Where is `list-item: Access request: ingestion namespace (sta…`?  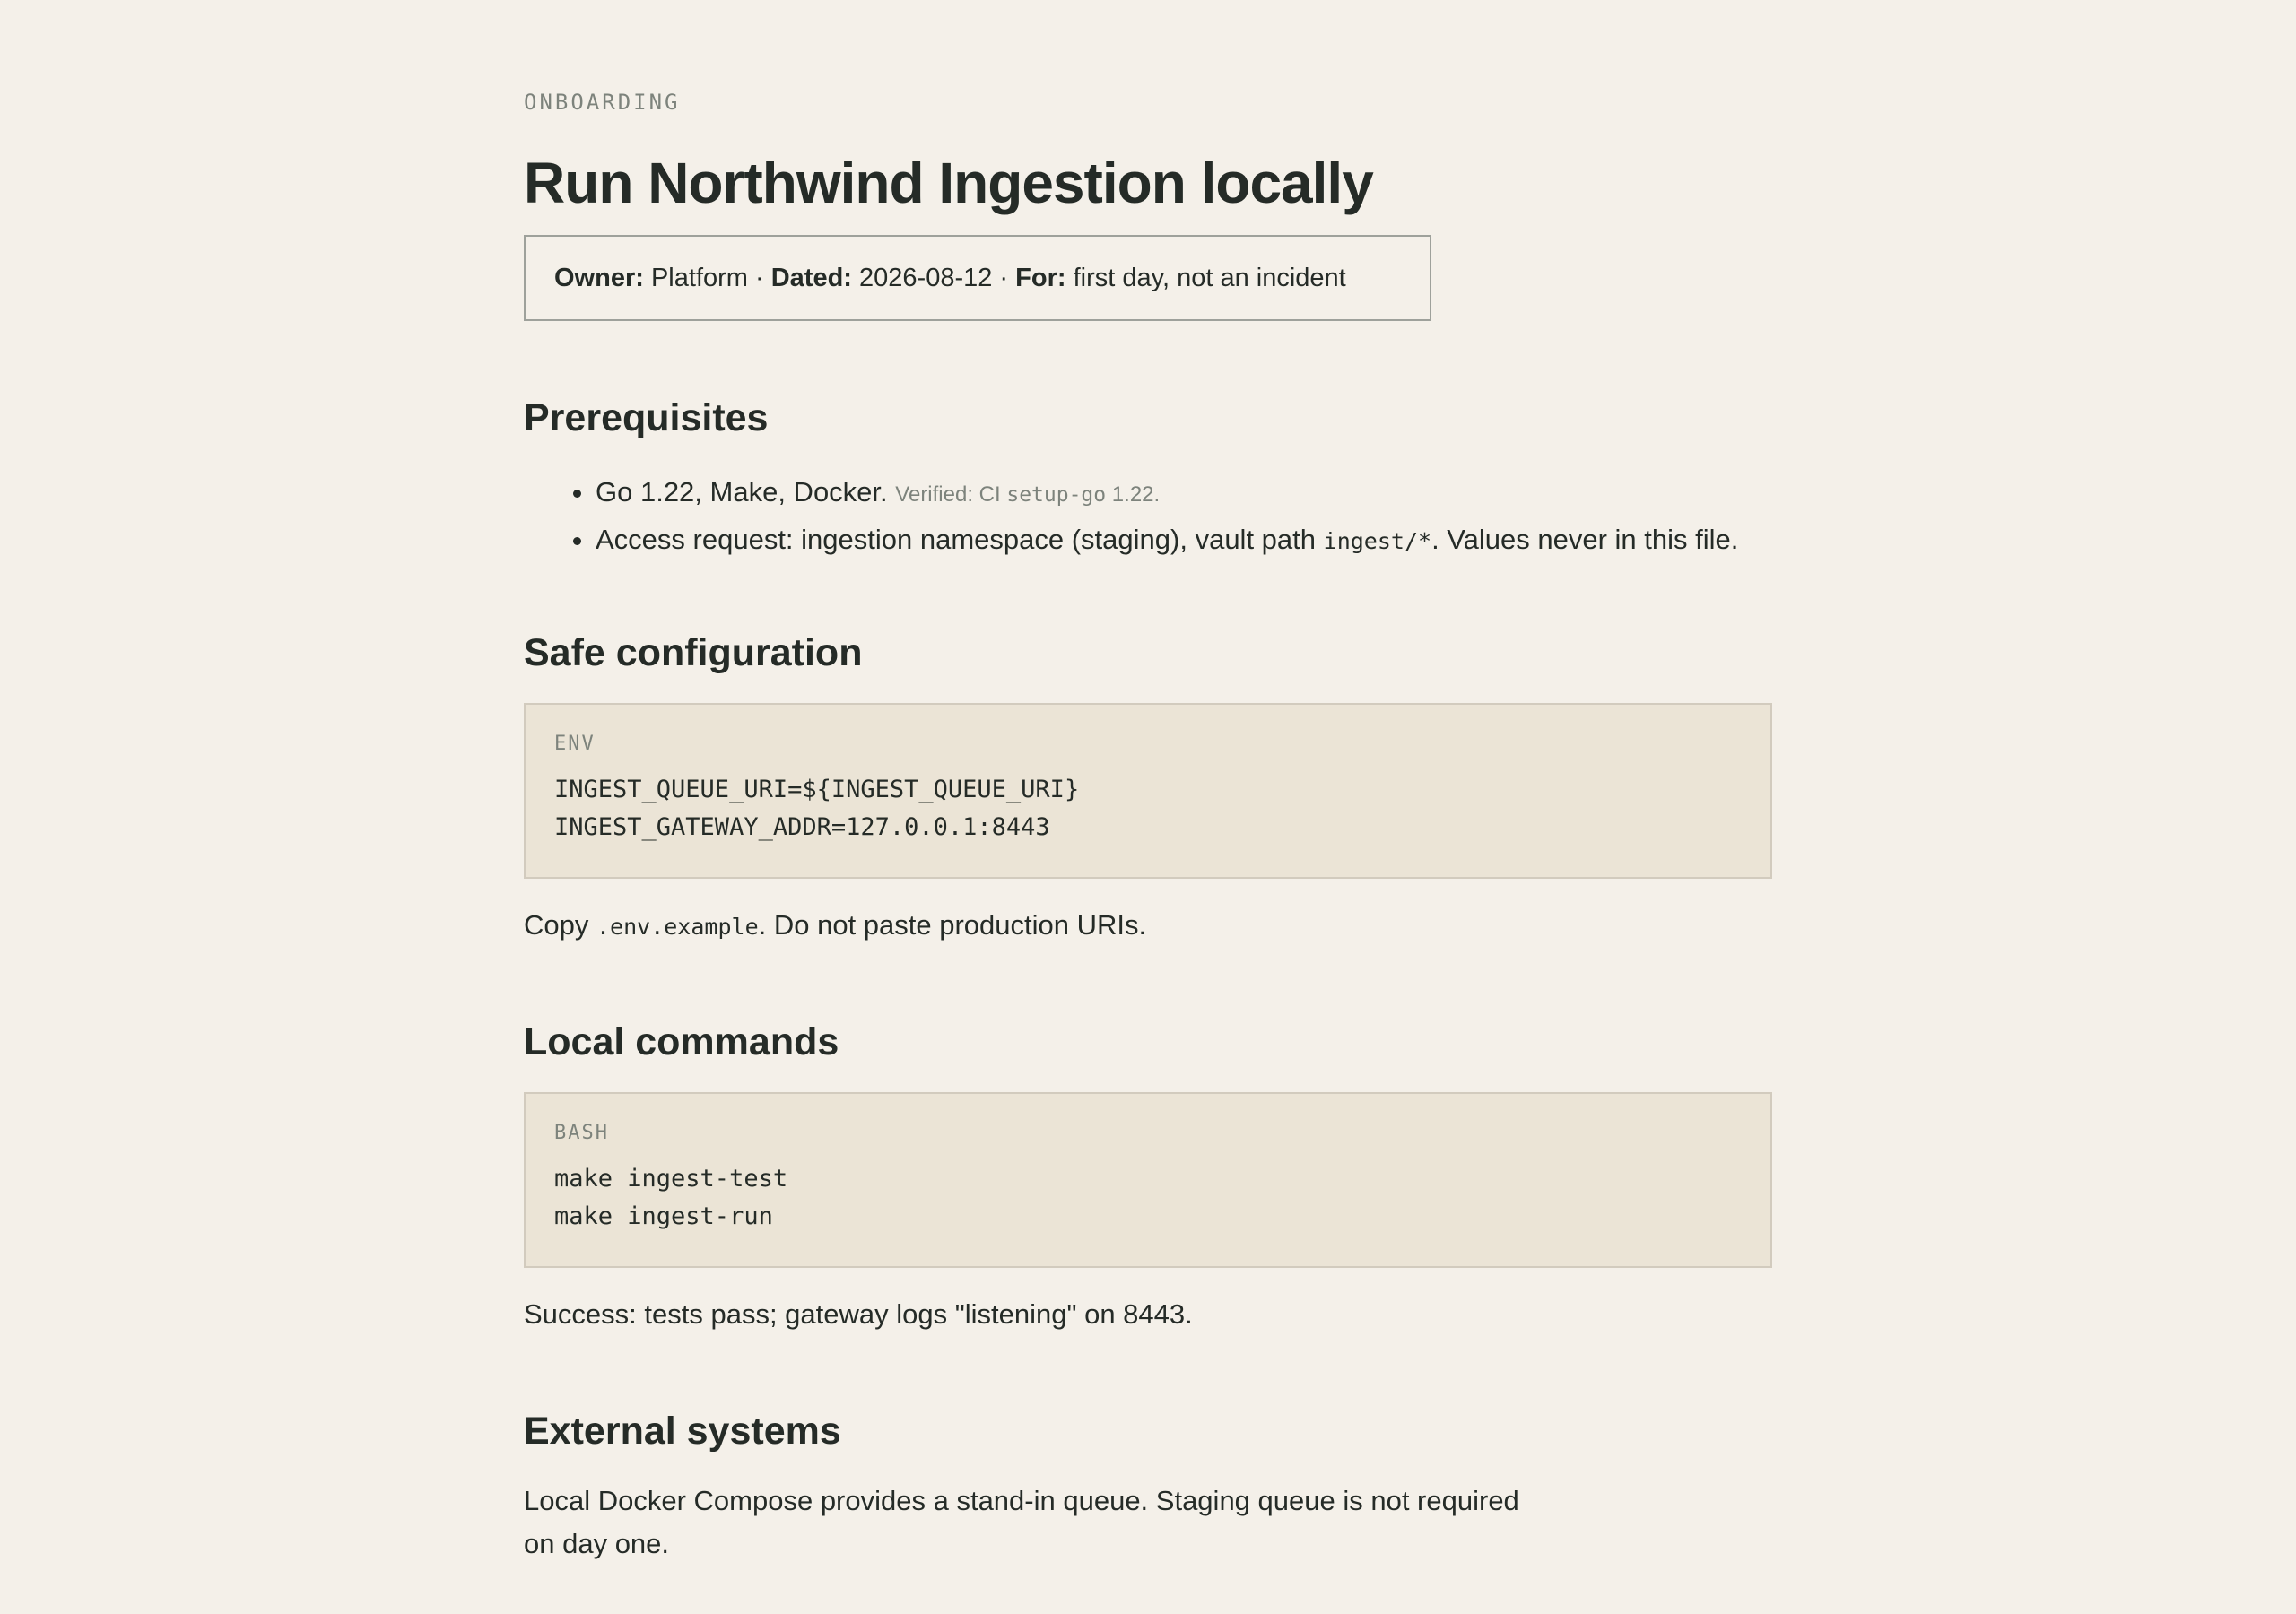
list-item: Access request: ingestion namespace (sta… is located at coordinates (1167, 540).